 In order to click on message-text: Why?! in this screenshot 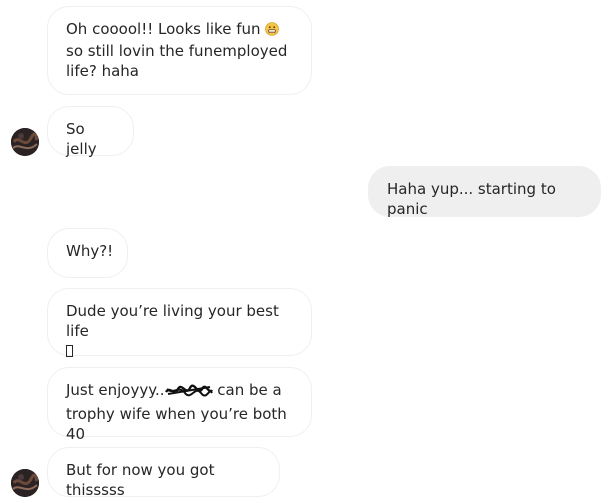, I will do `click(90, 251)`.